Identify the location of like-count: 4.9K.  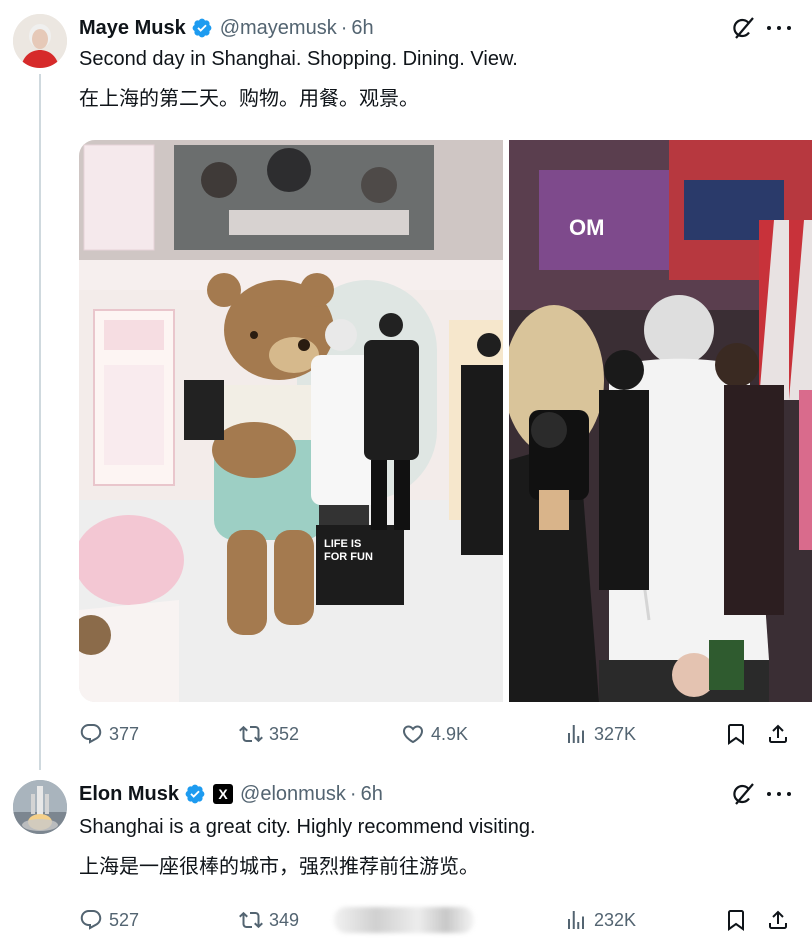
(450, 733).